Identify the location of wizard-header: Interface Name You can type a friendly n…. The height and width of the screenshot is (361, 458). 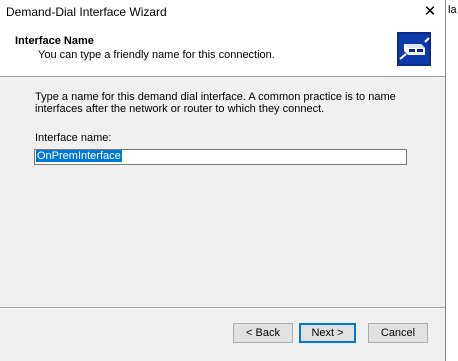
(222, 50).